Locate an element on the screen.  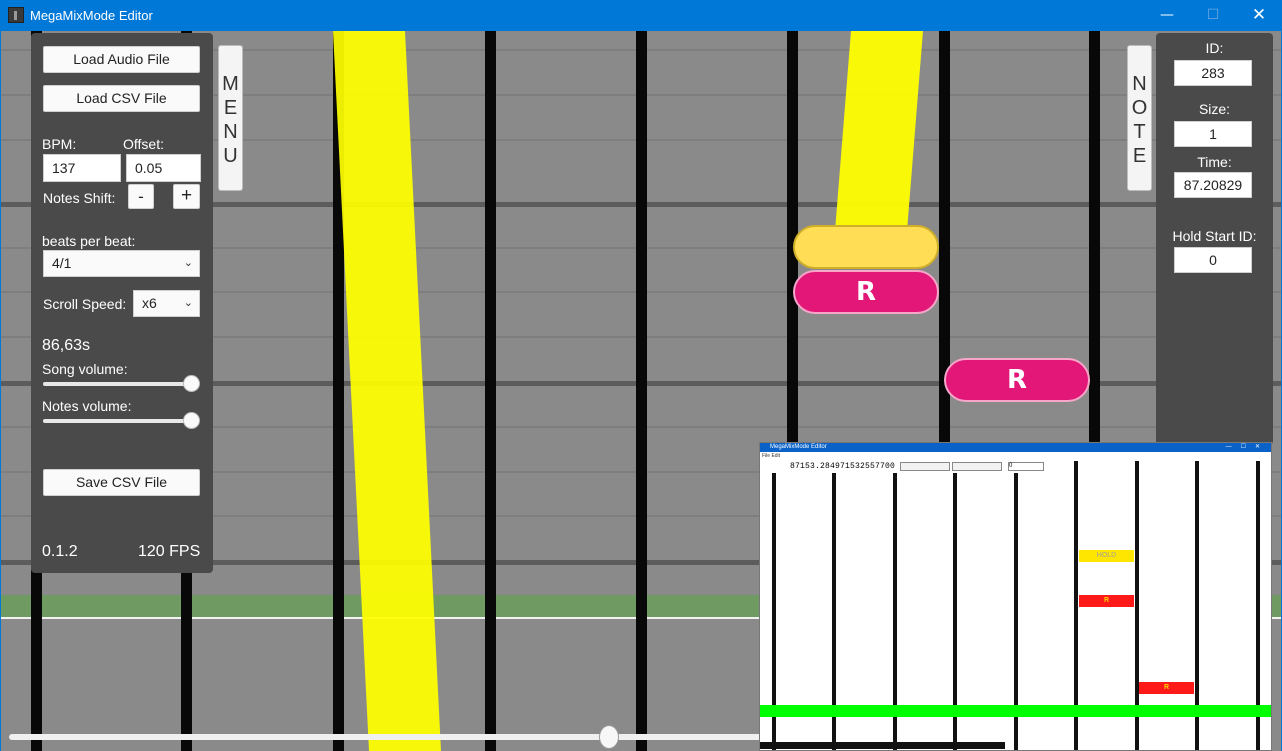
preview-title: MegaMixMode Editor is located at coordinates (798, 447).